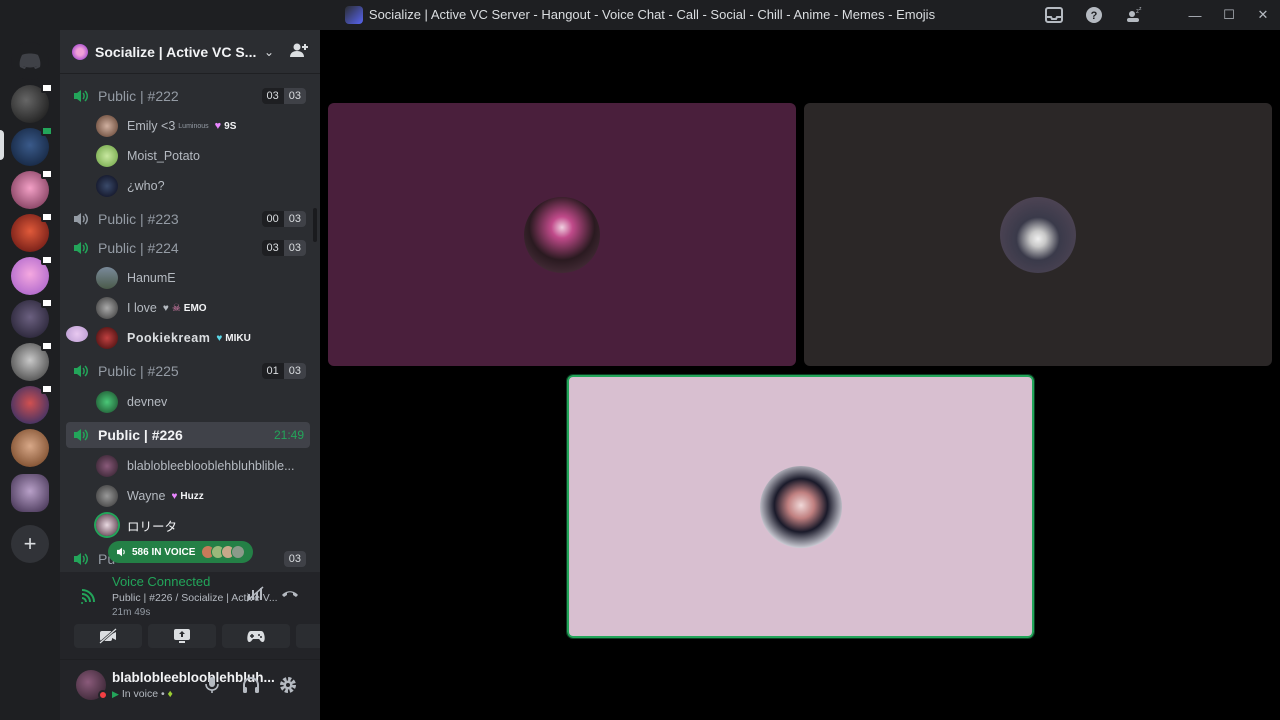  What do you see at coordinates (161, 581) in the screenshot?
I see `voice-status: Voice Connected` at bounding box center [161, 581].